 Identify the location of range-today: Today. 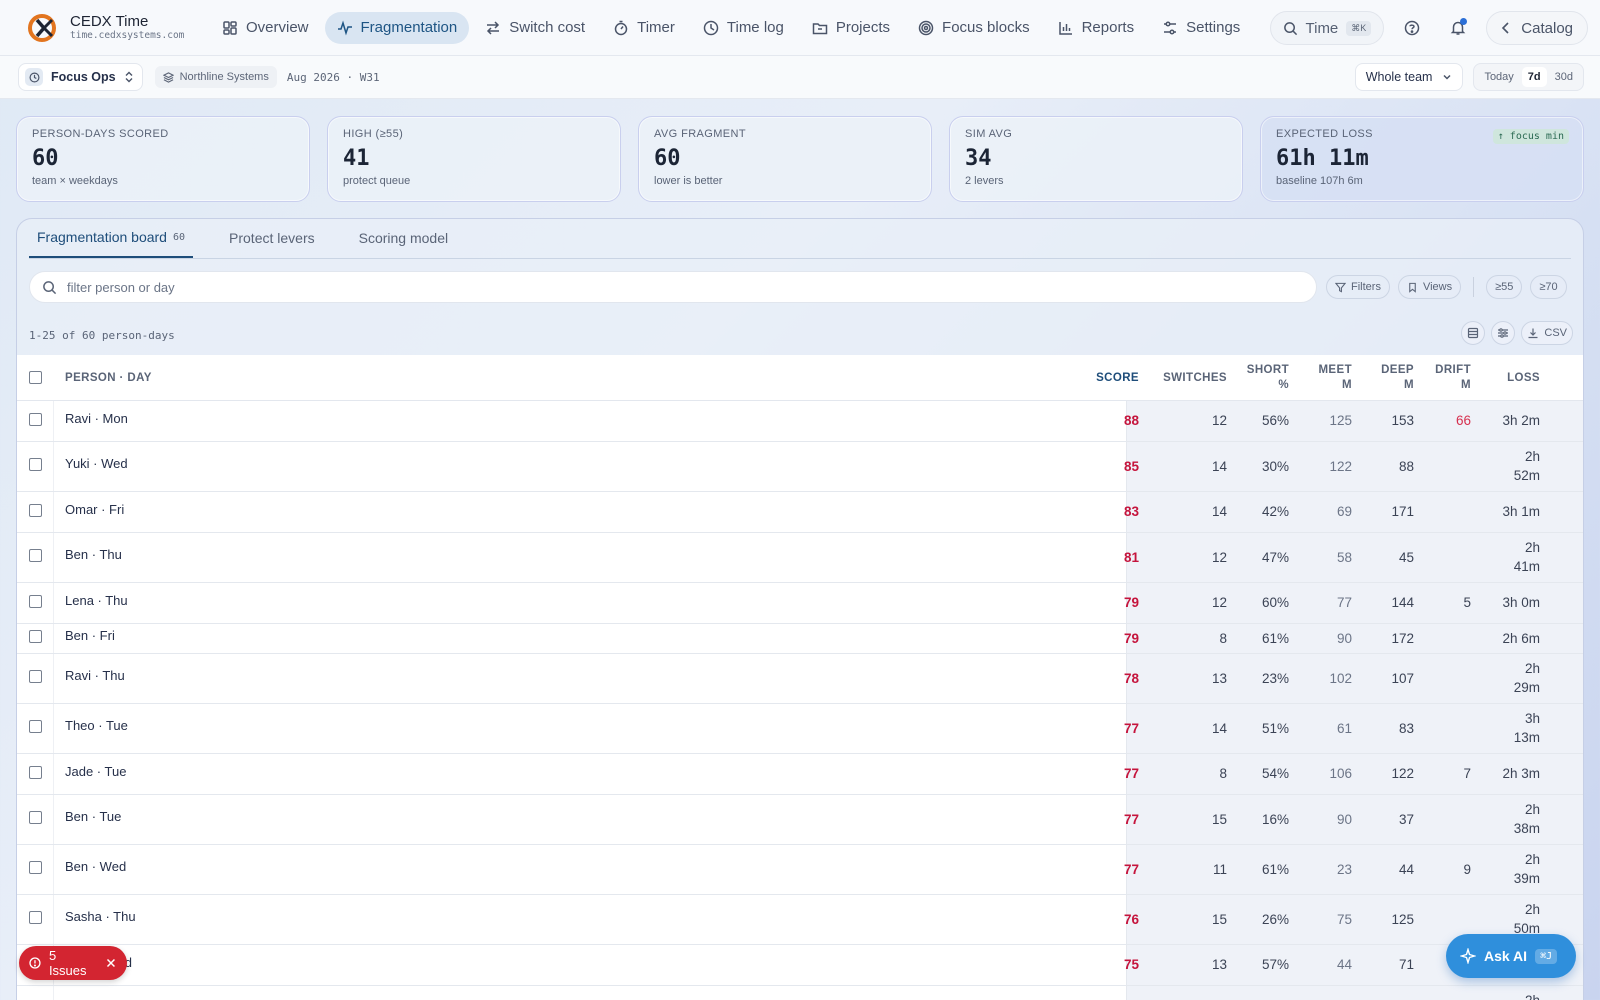
(1498, 77).